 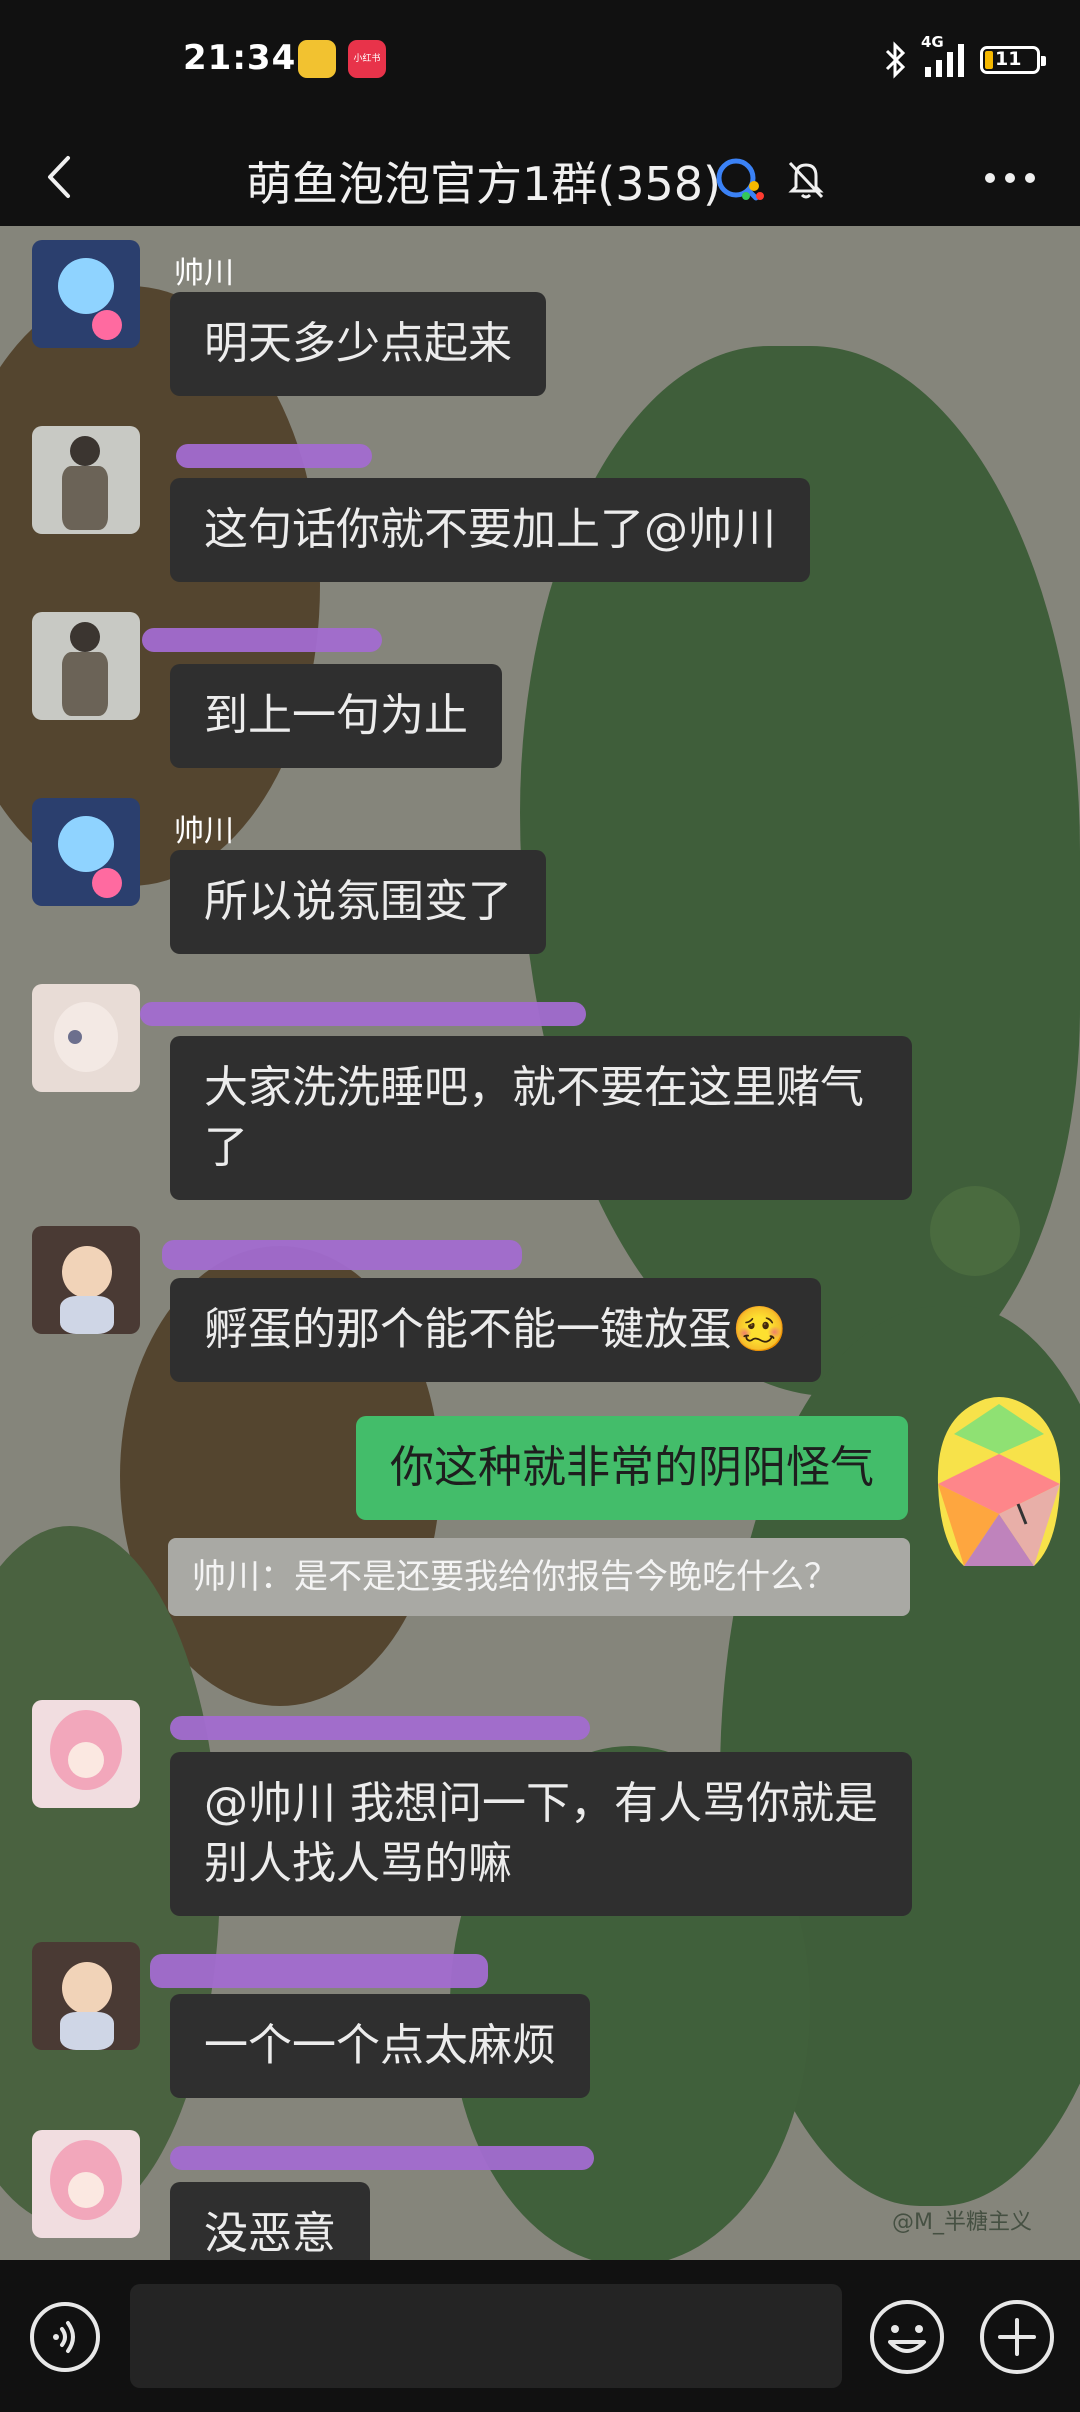 What do you see at coordinates (367, 59) in the screenshot?
I see `xiaohongshu-app-icon: 小红书` at bounding box center [367, 59].